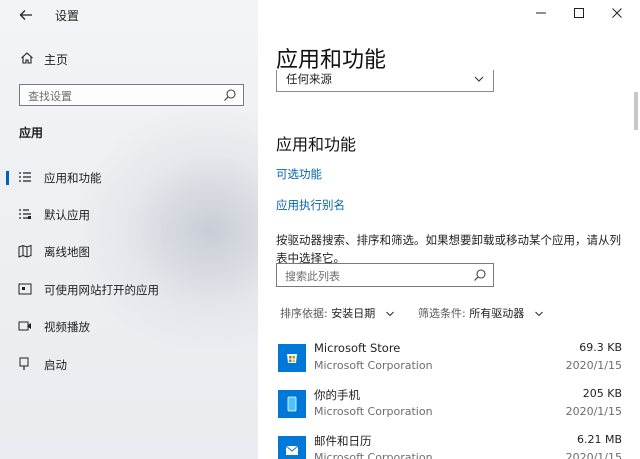 The height and width of the screenshot is (459, 640). I want to click on sidebar-item-home: 主页, so click(129, 59).